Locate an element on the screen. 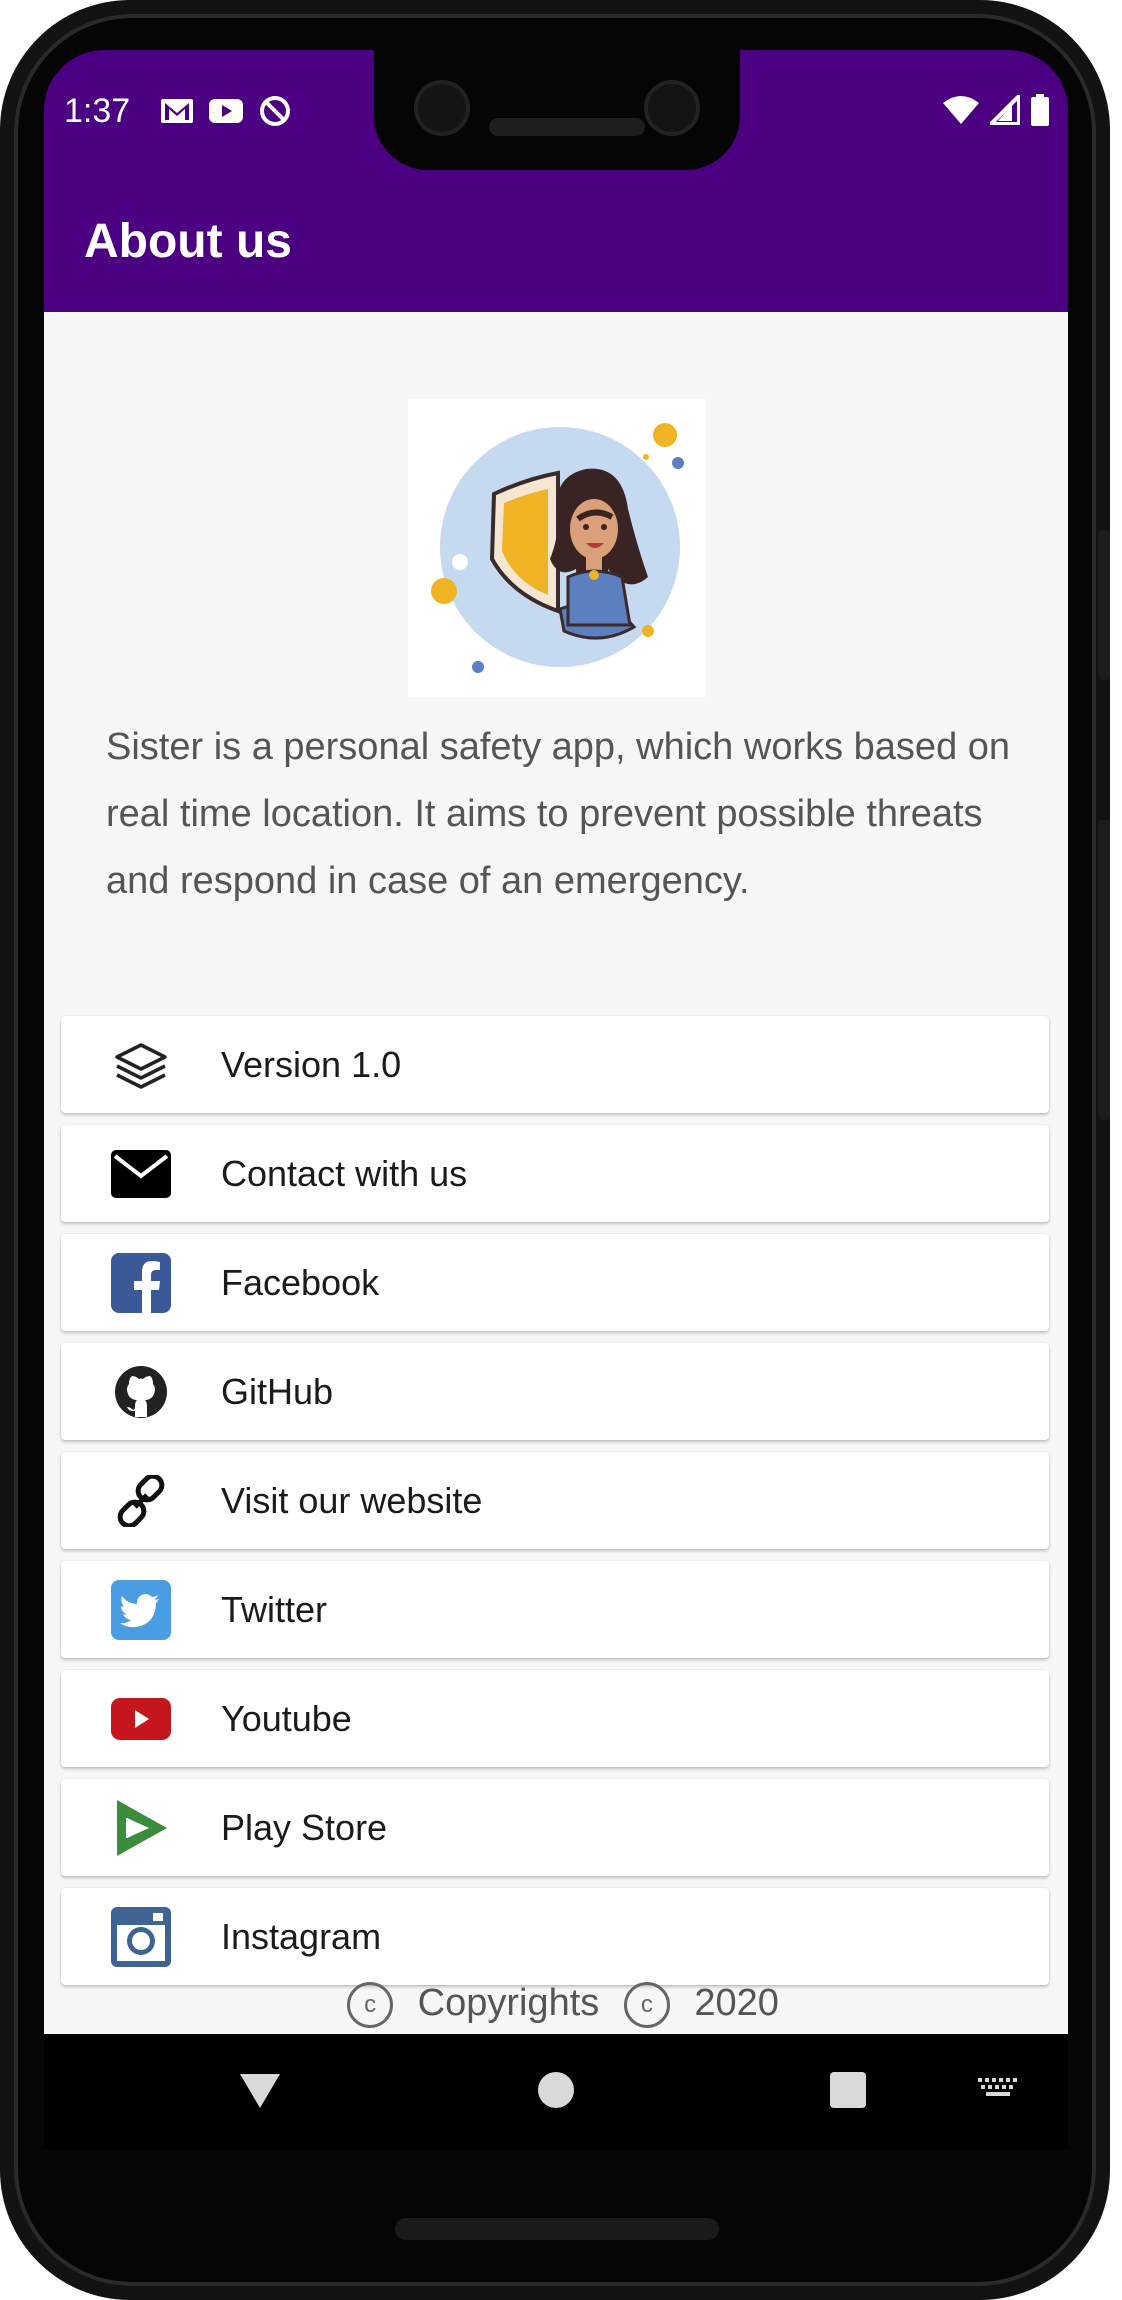 This screenshot has height=2300, width=1122. layers-icon is located at coordinates (141, 1065).